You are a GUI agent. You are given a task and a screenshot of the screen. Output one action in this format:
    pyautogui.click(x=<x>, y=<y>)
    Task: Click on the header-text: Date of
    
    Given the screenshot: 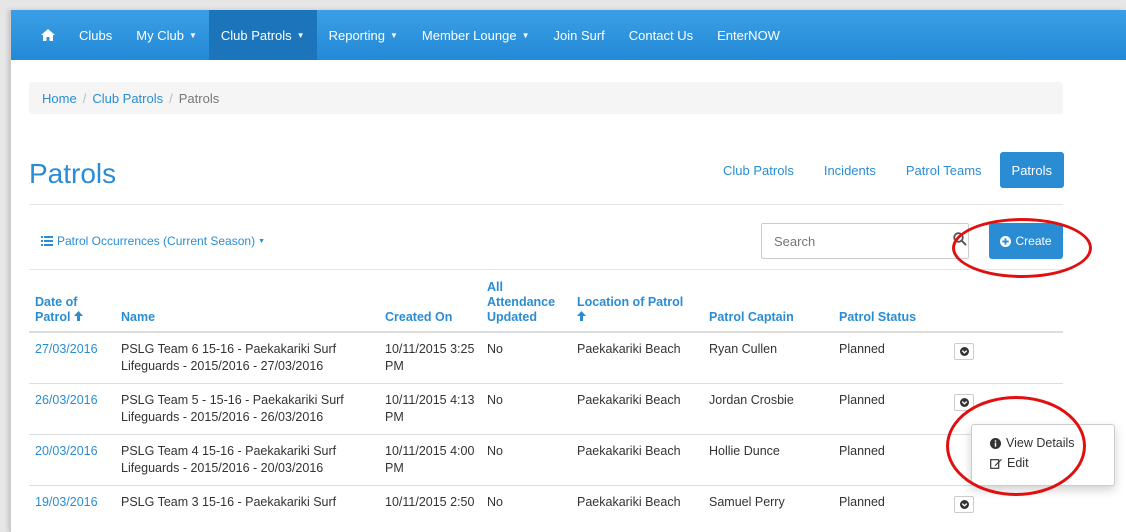 What is the action you would take?
    pyautogui.click(x=56, y=302)
    